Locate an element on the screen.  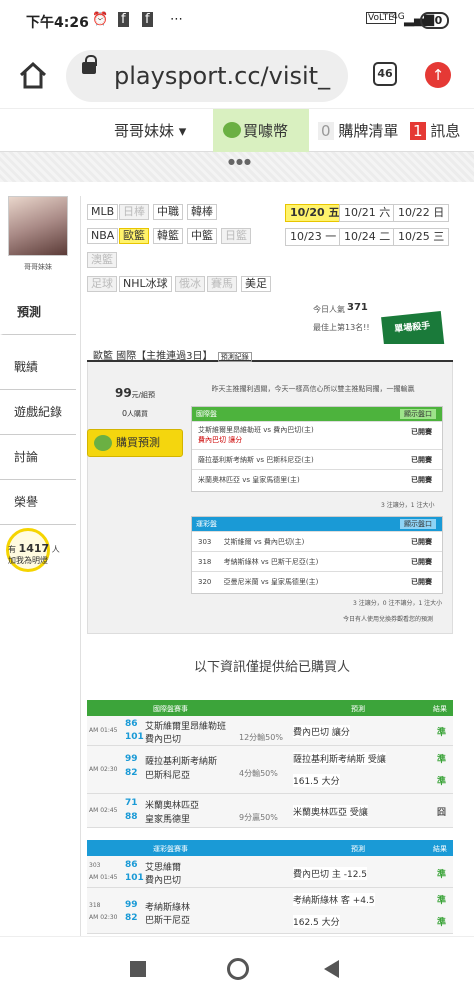
recent-apps-icon is located at coordinates (138, 969).